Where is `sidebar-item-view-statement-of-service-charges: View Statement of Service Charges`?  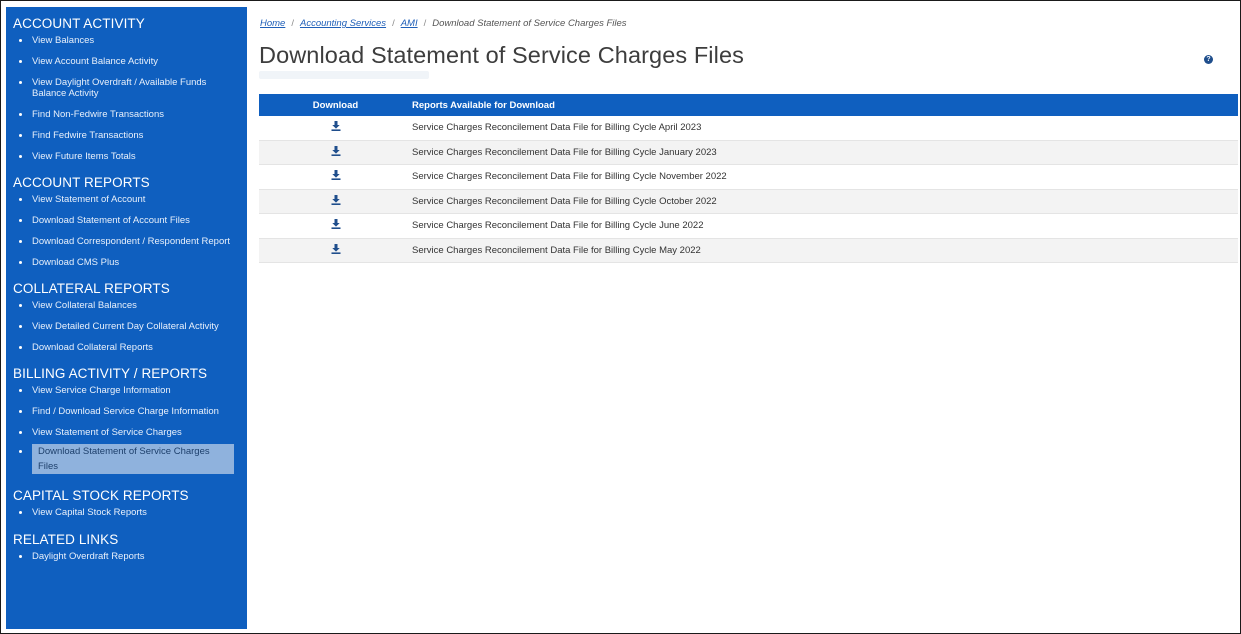 sidebar-item-view-statement-of-service-charges: View Statement of Service Charges is located at coordinates (126, 432).